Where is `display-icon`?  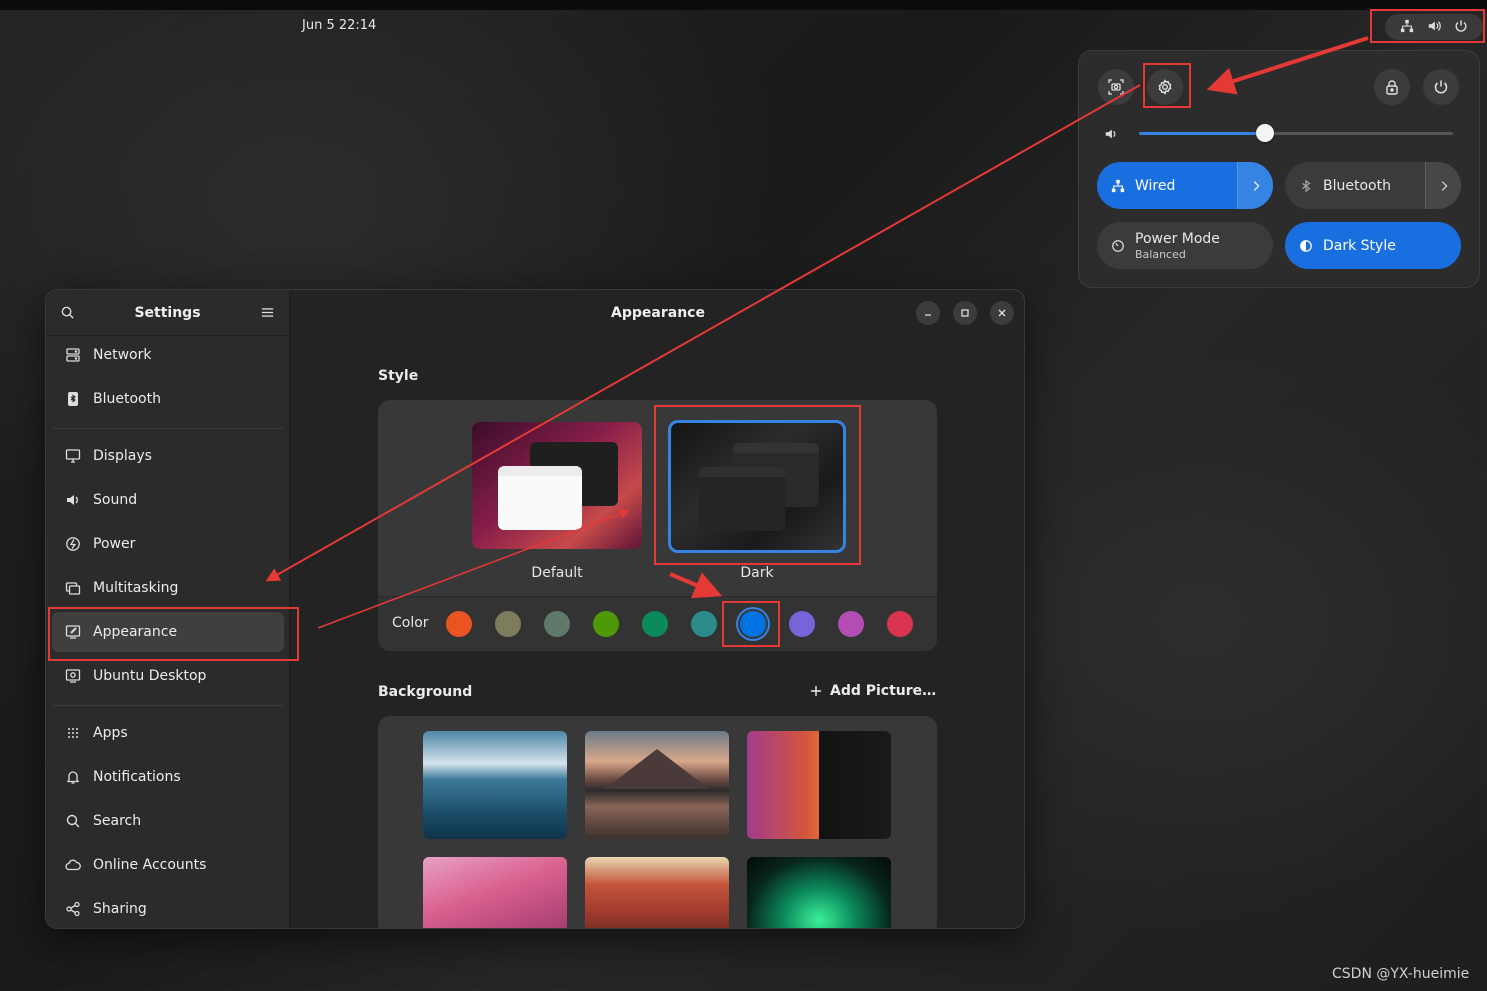 display-icon is located at coordinates (73, 456).